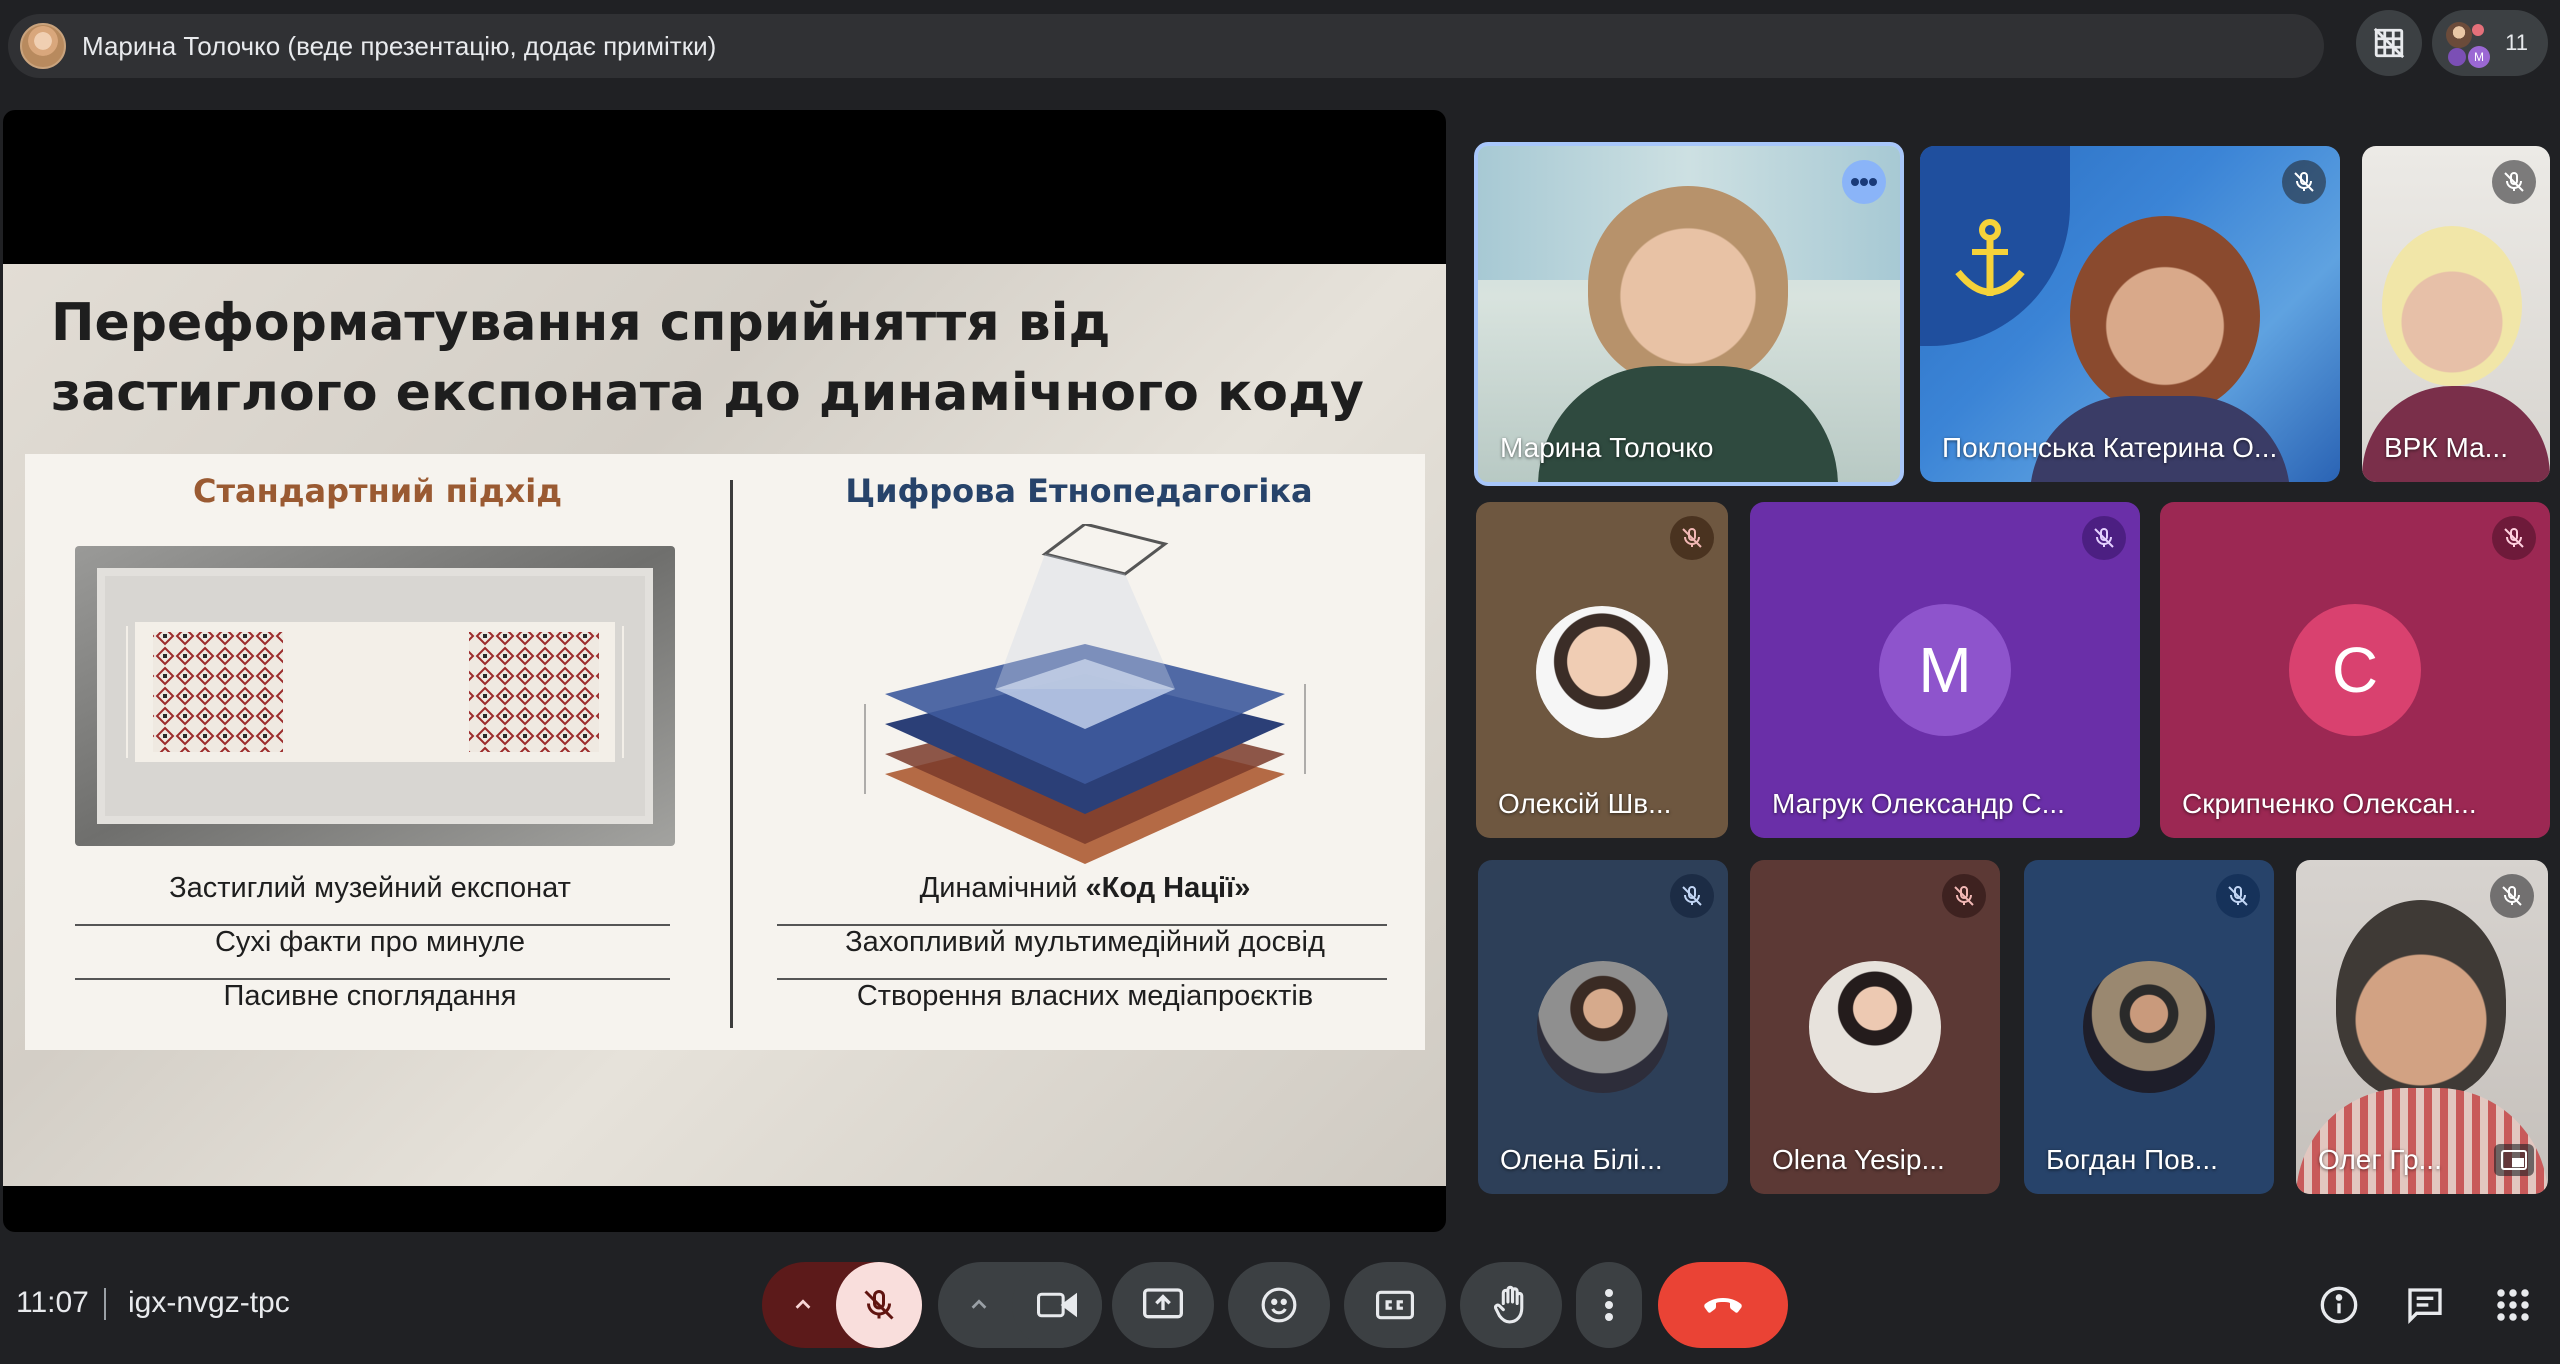 This screenshot has width=2560, height=1364. I want to click on presenter-avatar, so click(43, 46).